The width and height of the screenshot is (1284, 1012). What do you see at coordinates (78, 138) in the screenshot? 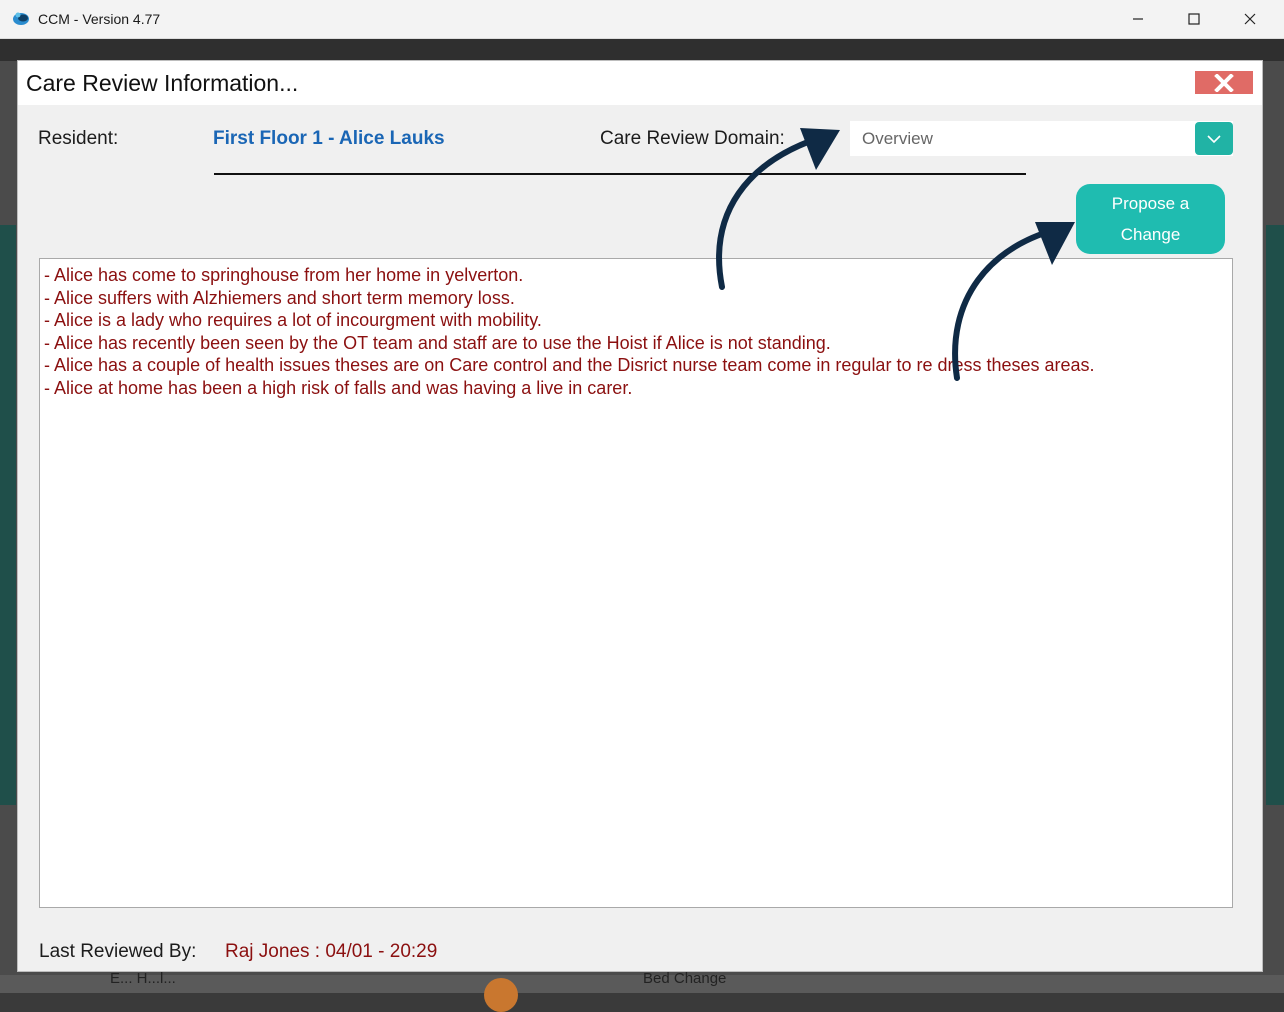
I see `resident-label: Resident:` at bounding box center [78, 138].